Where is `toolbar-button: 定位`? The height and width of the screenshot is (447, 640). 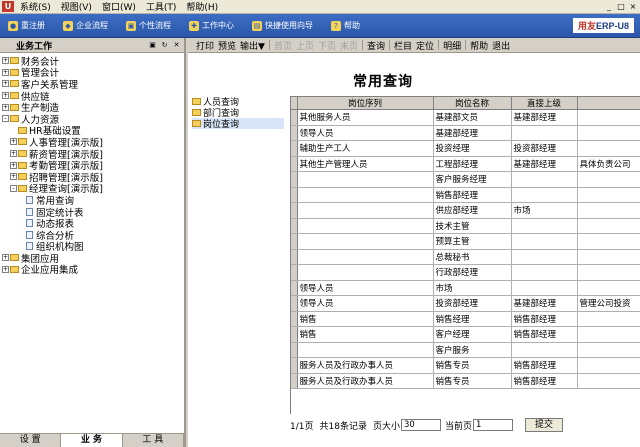 toolbar-button: 定位 is located at coordinates (425, 45).